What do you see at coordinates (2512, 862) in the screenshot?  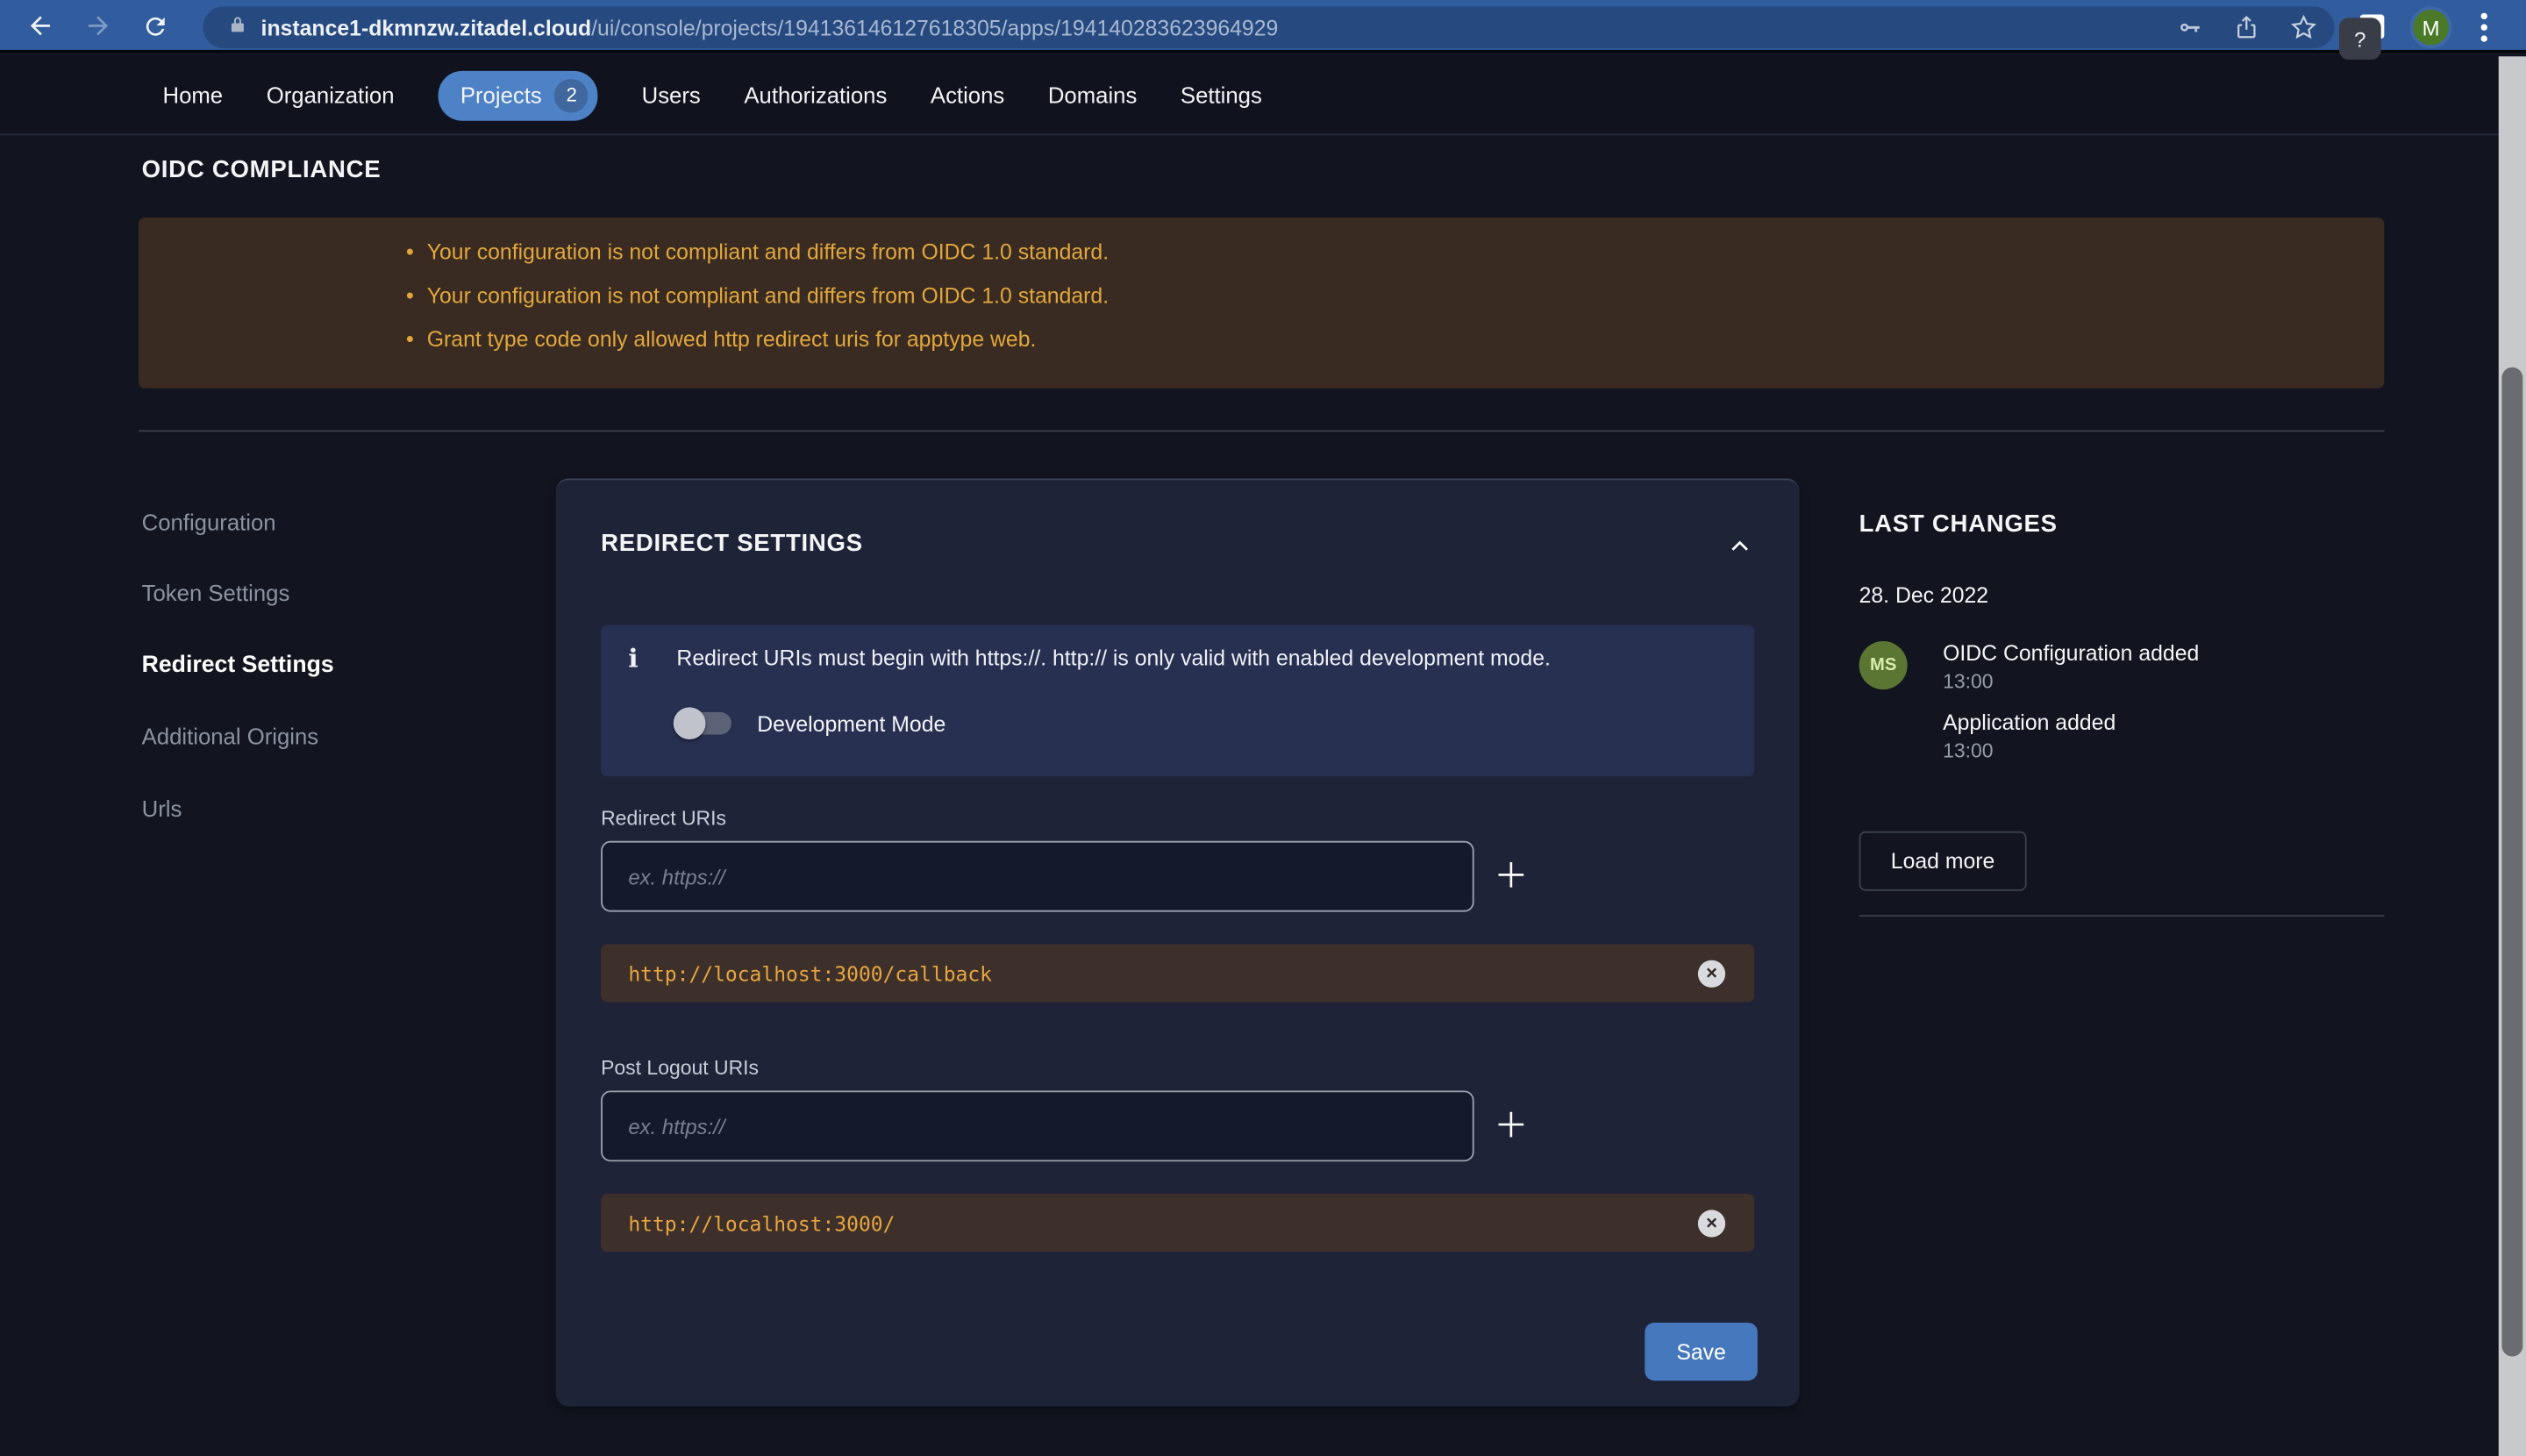 I see `scrollbar-thumb` at bounding box center [2512, 862].